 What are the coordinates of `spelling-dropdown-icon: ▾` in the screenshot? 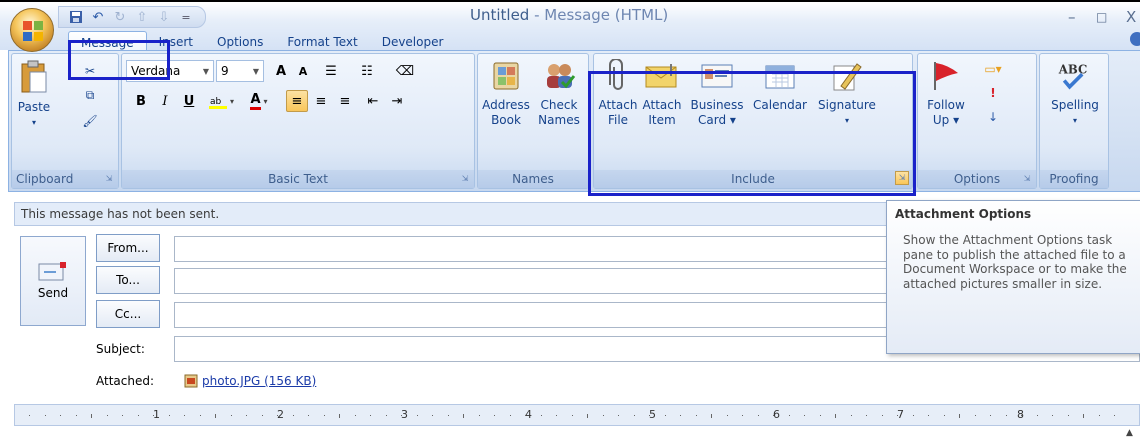 It's located at (1075, 120).